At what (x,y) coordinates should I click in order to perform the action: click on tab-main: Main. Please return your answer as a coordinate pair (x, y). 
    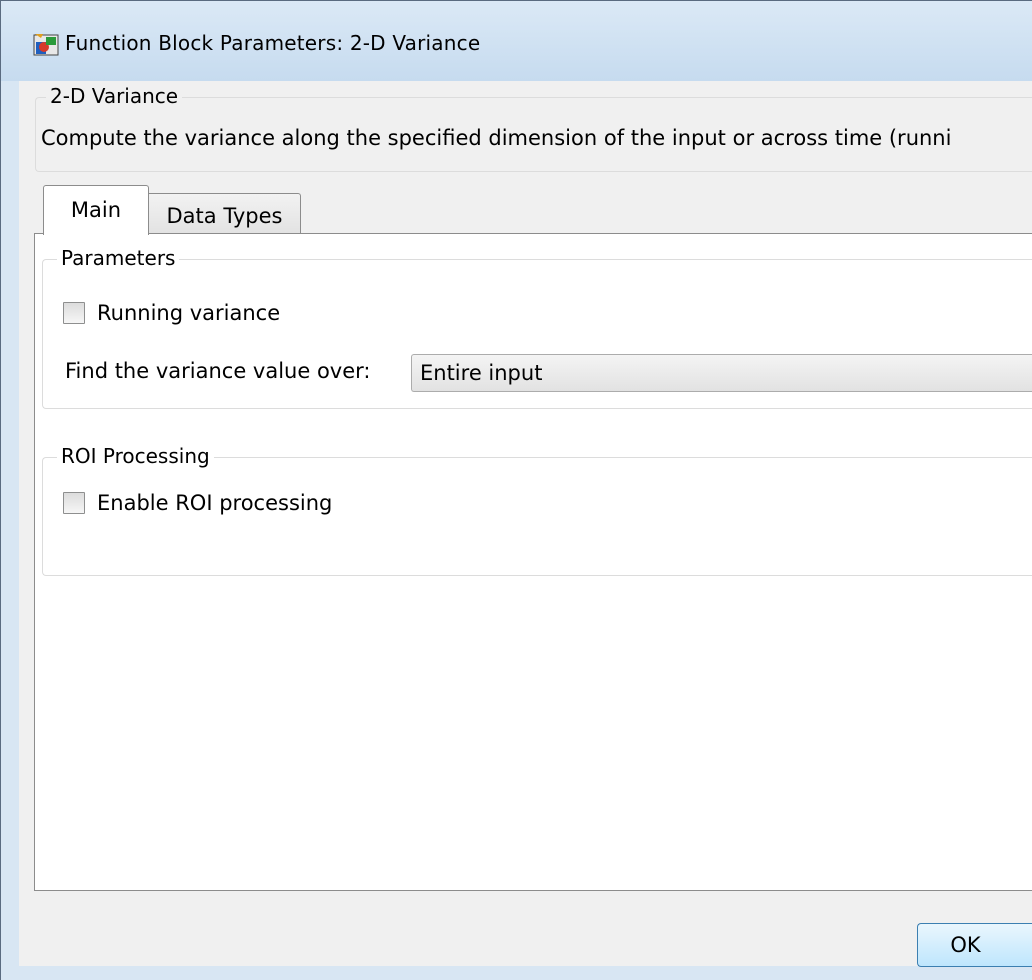
    Looking at the image, I should click on (96, 210).